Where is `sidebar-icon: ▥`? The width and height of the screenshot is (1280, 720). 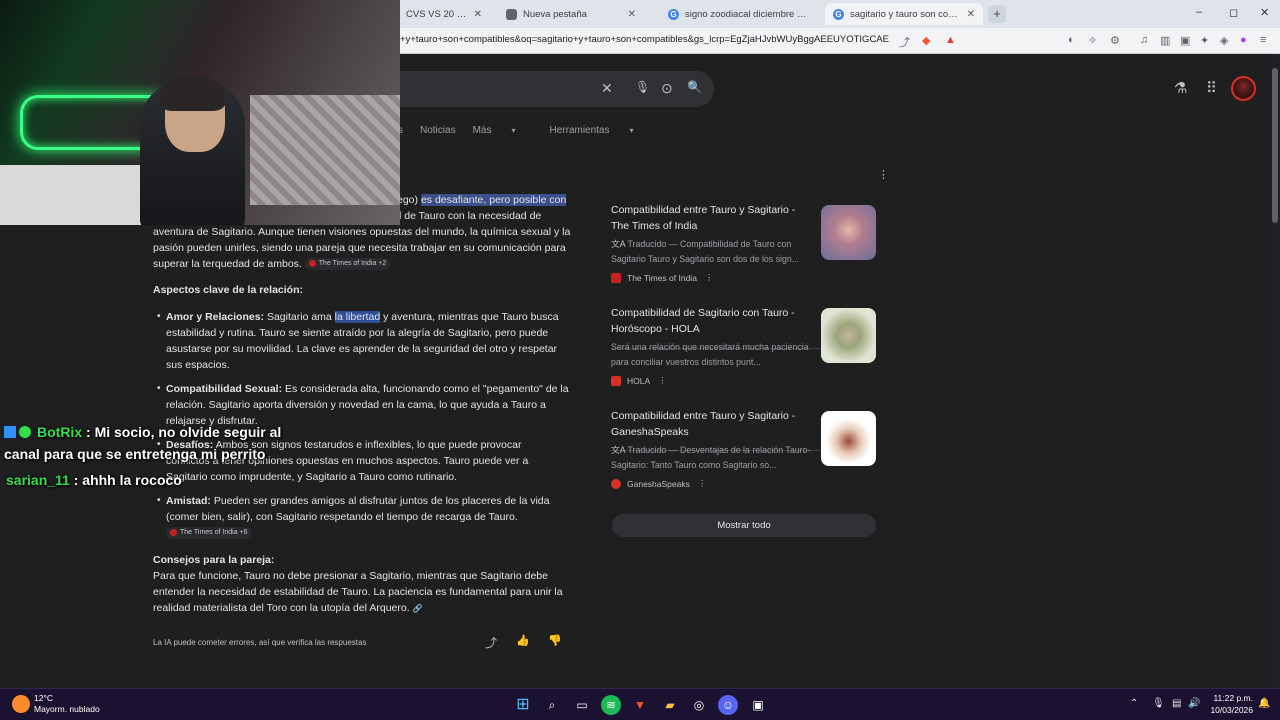 sidebar-icon: ▥ is located at coordinates (1165, 40).